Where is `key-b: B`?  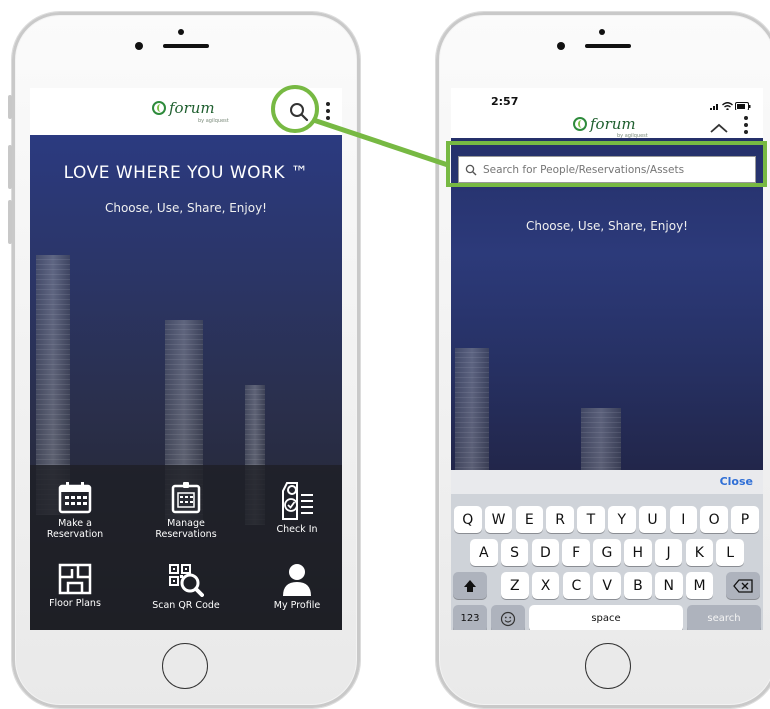 key-b: B is located at coordinates (638, 585).